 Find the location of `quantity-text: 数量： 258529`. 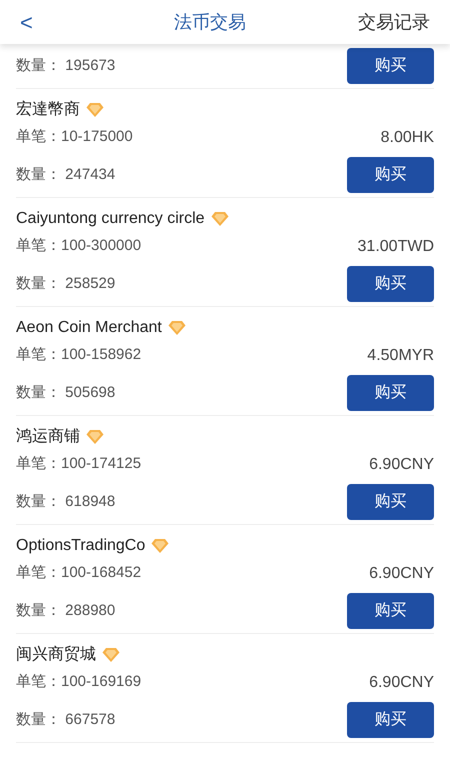

quantity-text: 数量： 258529 is located at coordinates (66, 284).